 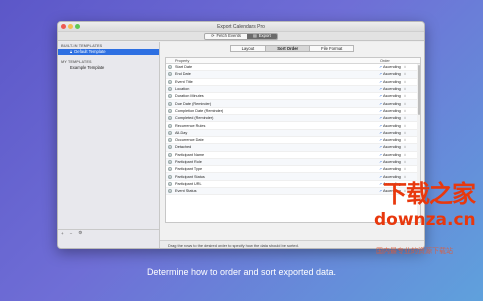 I want to click on fetch-events-button: ⟳ Fetch Events, so click(x=226, y=36).